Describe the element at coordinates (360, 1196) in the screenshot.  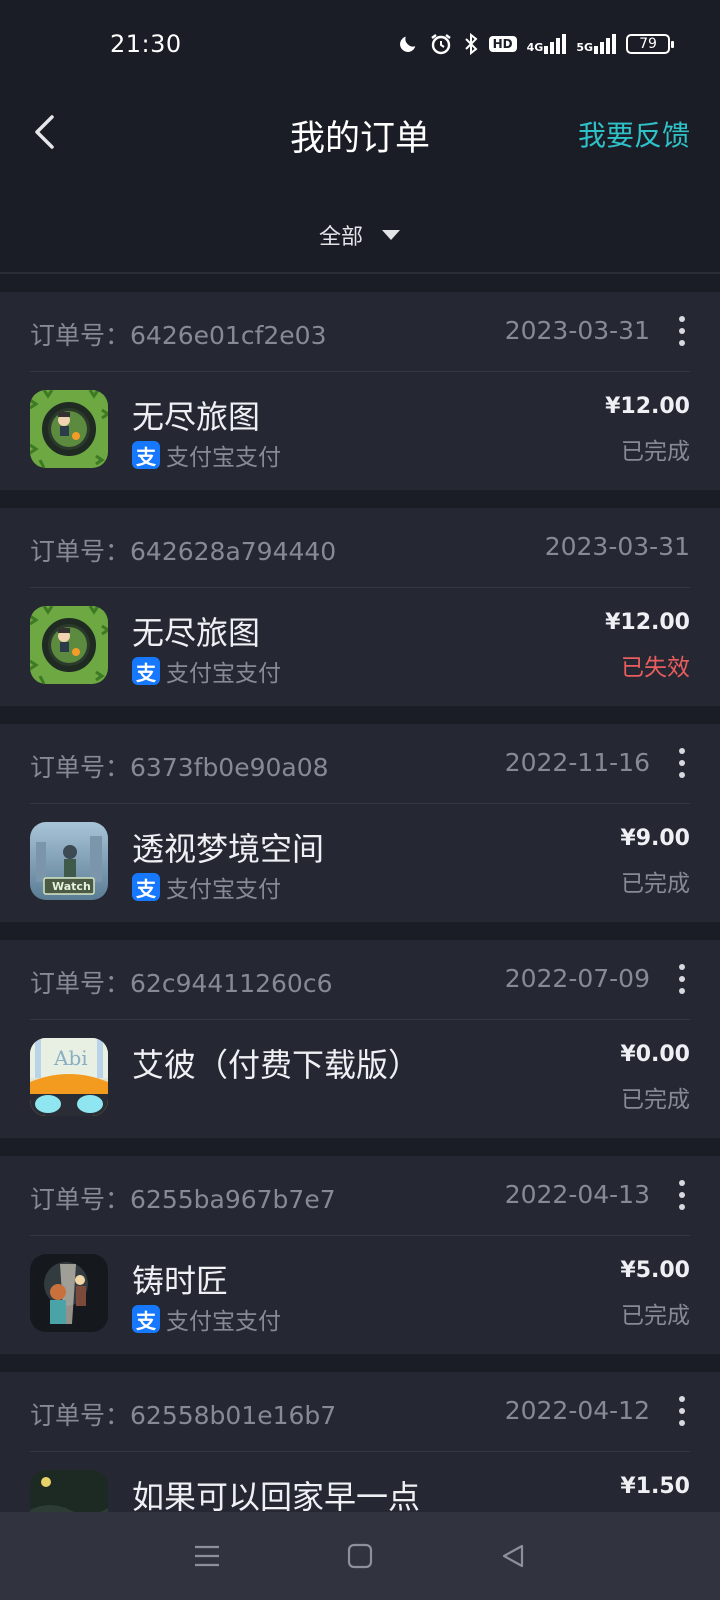
I see `order-header: 订单号：6255ba967b7e7 2022-04-13` at that location.